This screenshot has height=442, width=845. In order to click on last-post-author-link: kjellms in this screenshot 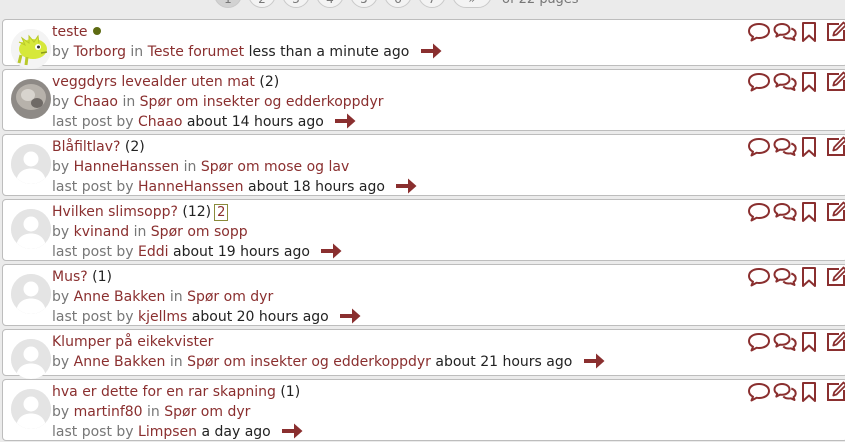, I will do `click(162, 317)`.